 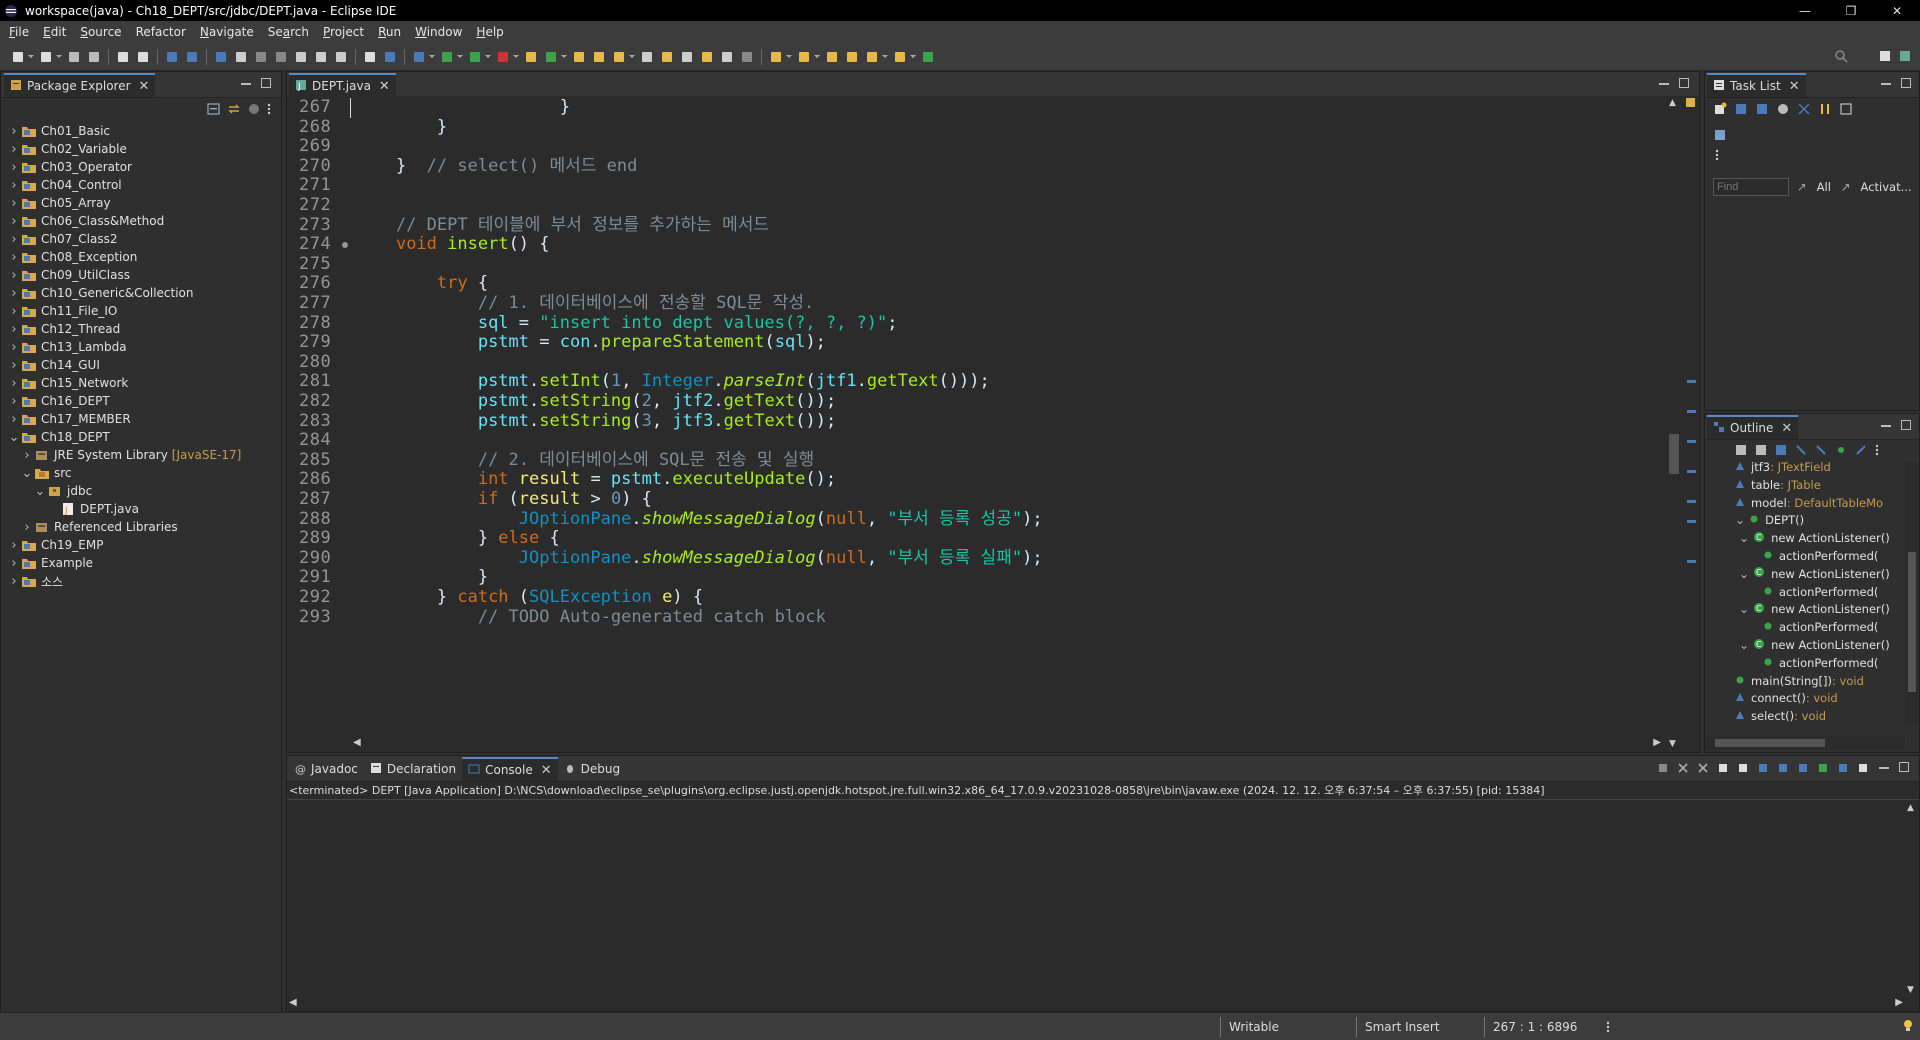 What do you see at coordinates (141, 293) in the screenshot?
I see `tree-item: › Ch10_Generic&Collection` at bounding box center [141, 293].